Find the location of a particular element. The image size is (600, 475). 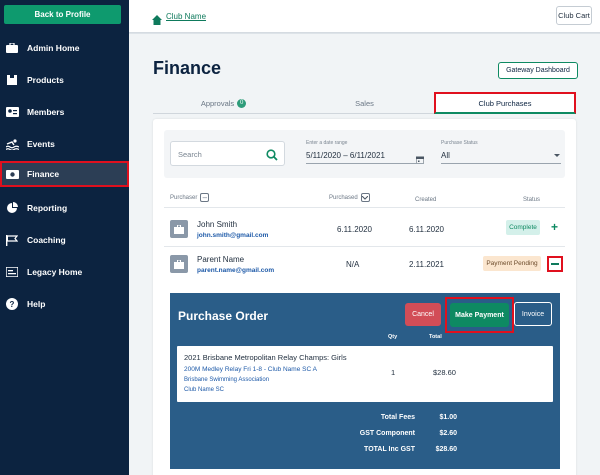

sidebar-item-members: Members is located at coordinates (64, 112).